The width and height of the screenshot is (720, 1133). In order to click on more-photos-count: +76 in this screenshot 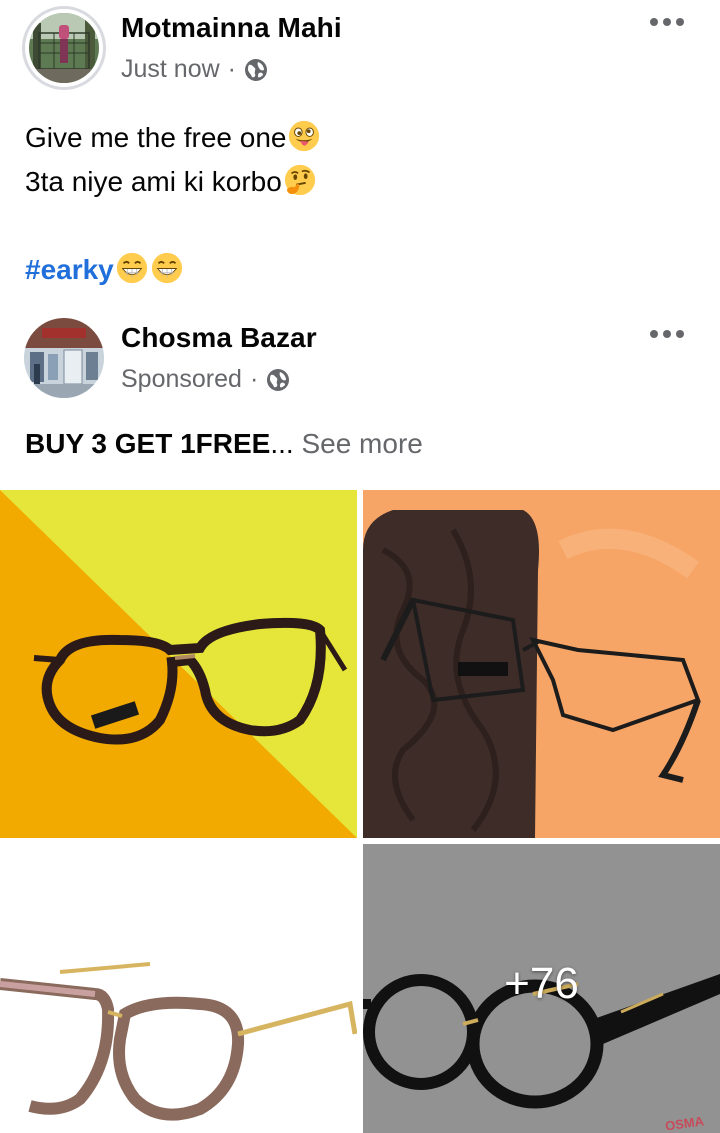, I will do `click(541, 988)`.